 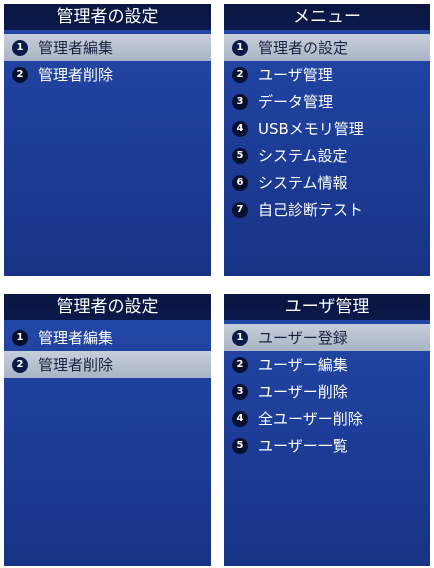 I want to click on number-badge-7-icon: 7, so click(x=240, y=209).